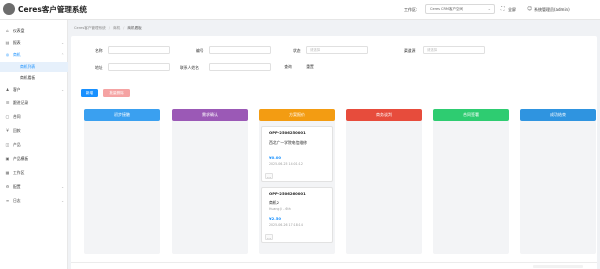  What do you see at coordinates (34, 55) in the screenshot?
I see `sidebar-item-opportunity: ◎ 商机 ⌃` at bounding box center [34, 55].